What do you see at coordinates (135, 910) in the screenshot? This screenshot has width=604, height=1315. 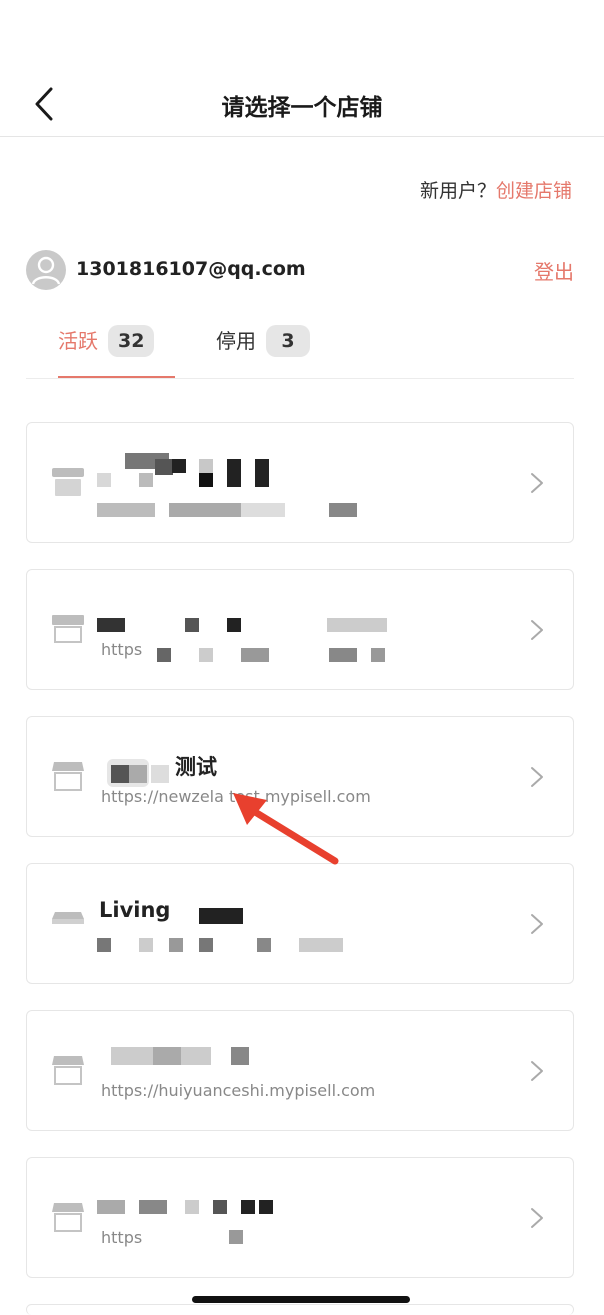 I see `store-name: Living` at bounding box center [135, 910].